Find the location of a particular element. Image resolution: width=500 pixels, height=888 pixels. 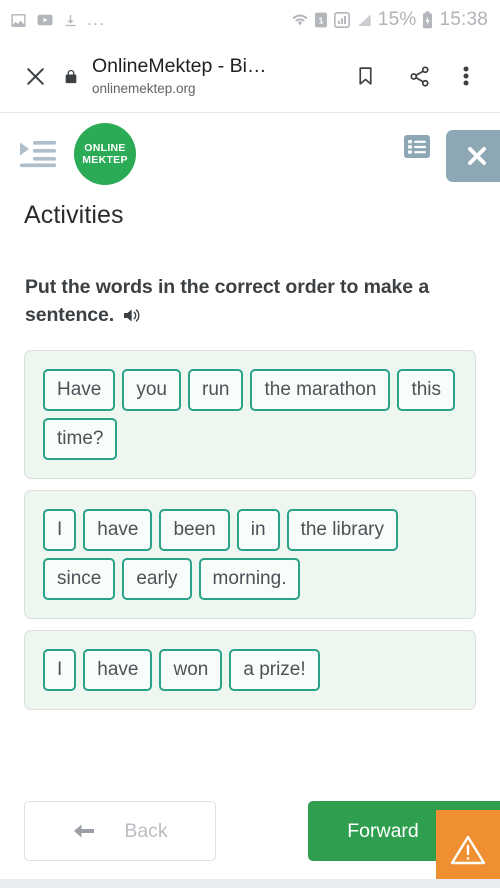

speaker-icon is located at coordinates (132, 315).